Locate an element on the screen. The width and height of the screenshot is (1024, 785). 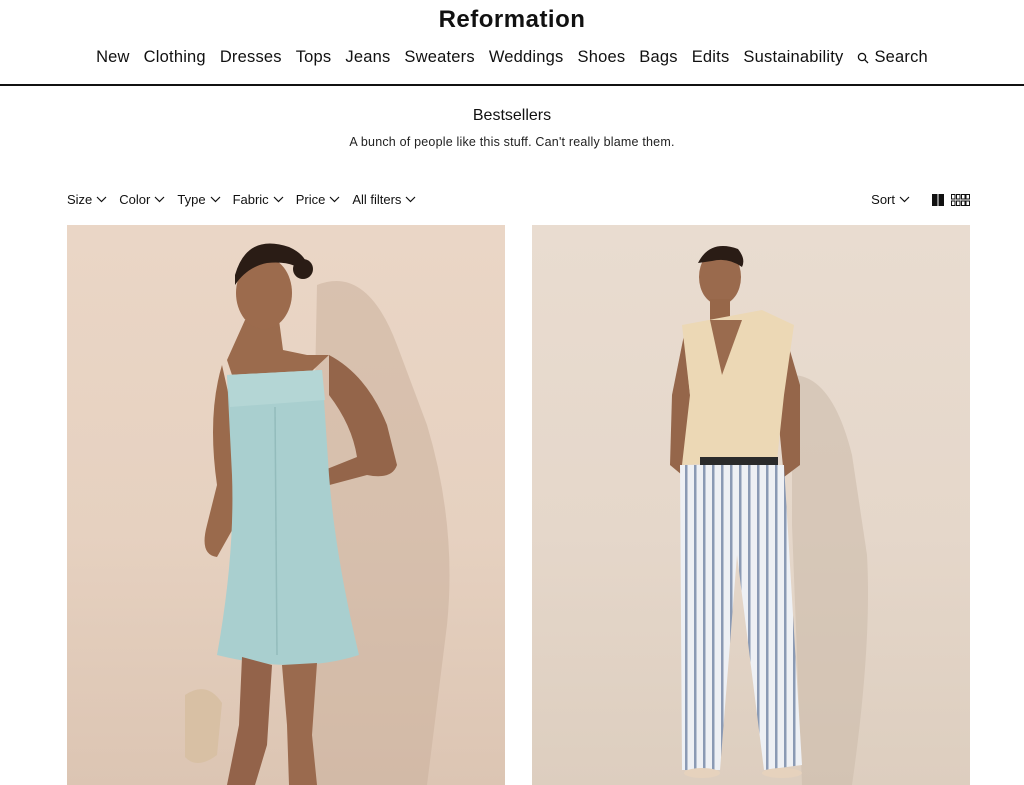
filter-color: Color is located at coordinates (142, 199).